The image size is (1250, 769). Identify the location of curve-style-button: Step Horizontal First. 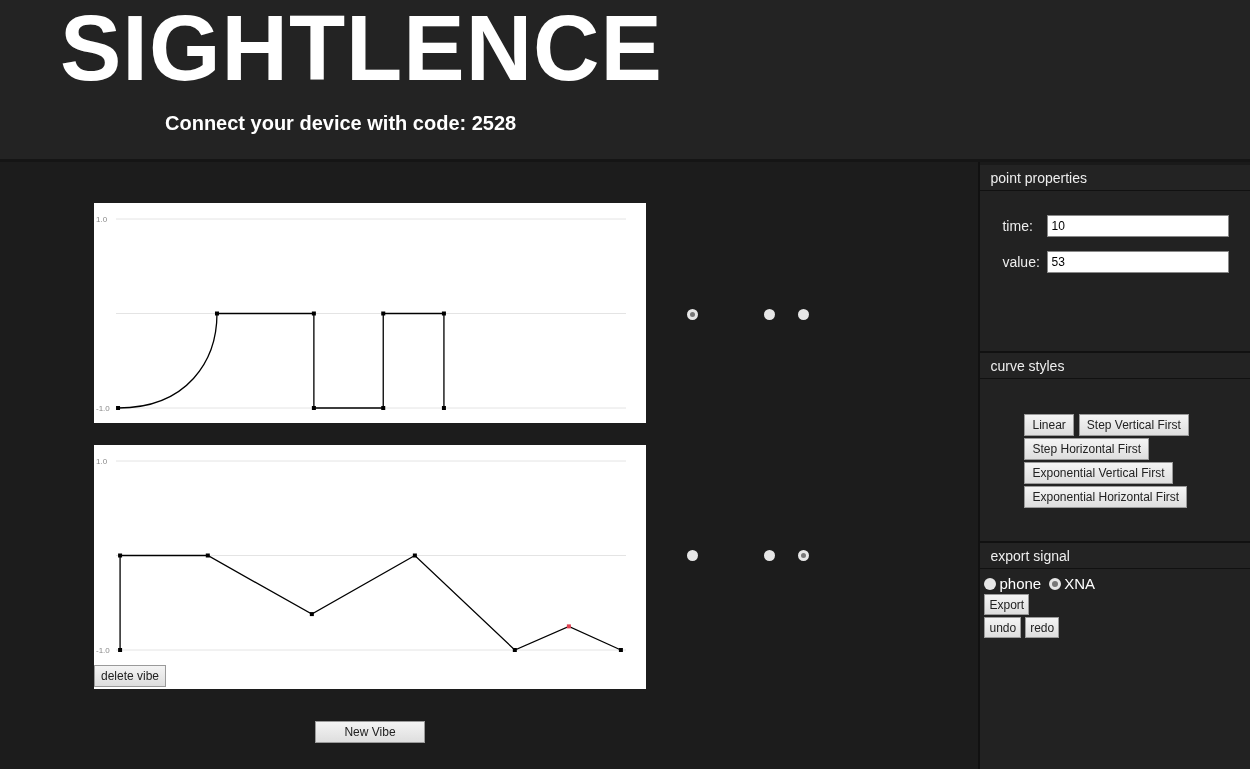
(1087, 449).